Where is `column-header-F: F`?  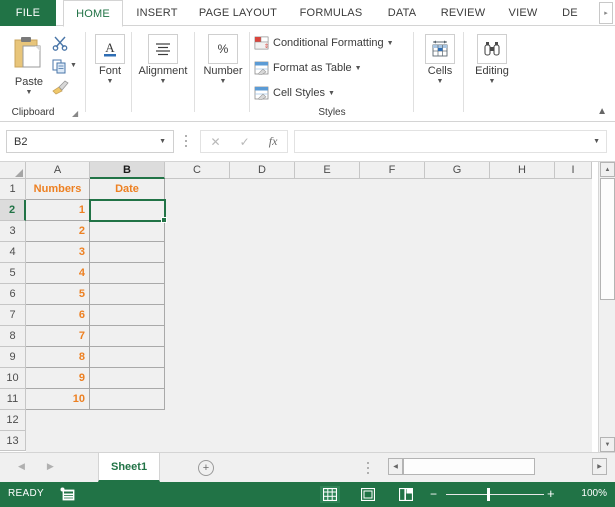 column-header-F: F is located at coordinates (392, 170).